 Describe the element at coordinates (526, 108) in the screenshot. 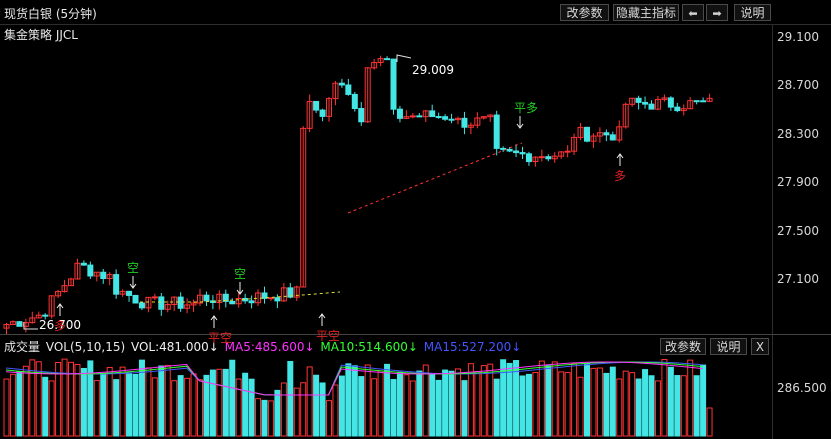

I see `signal-label: 平多` at that location.